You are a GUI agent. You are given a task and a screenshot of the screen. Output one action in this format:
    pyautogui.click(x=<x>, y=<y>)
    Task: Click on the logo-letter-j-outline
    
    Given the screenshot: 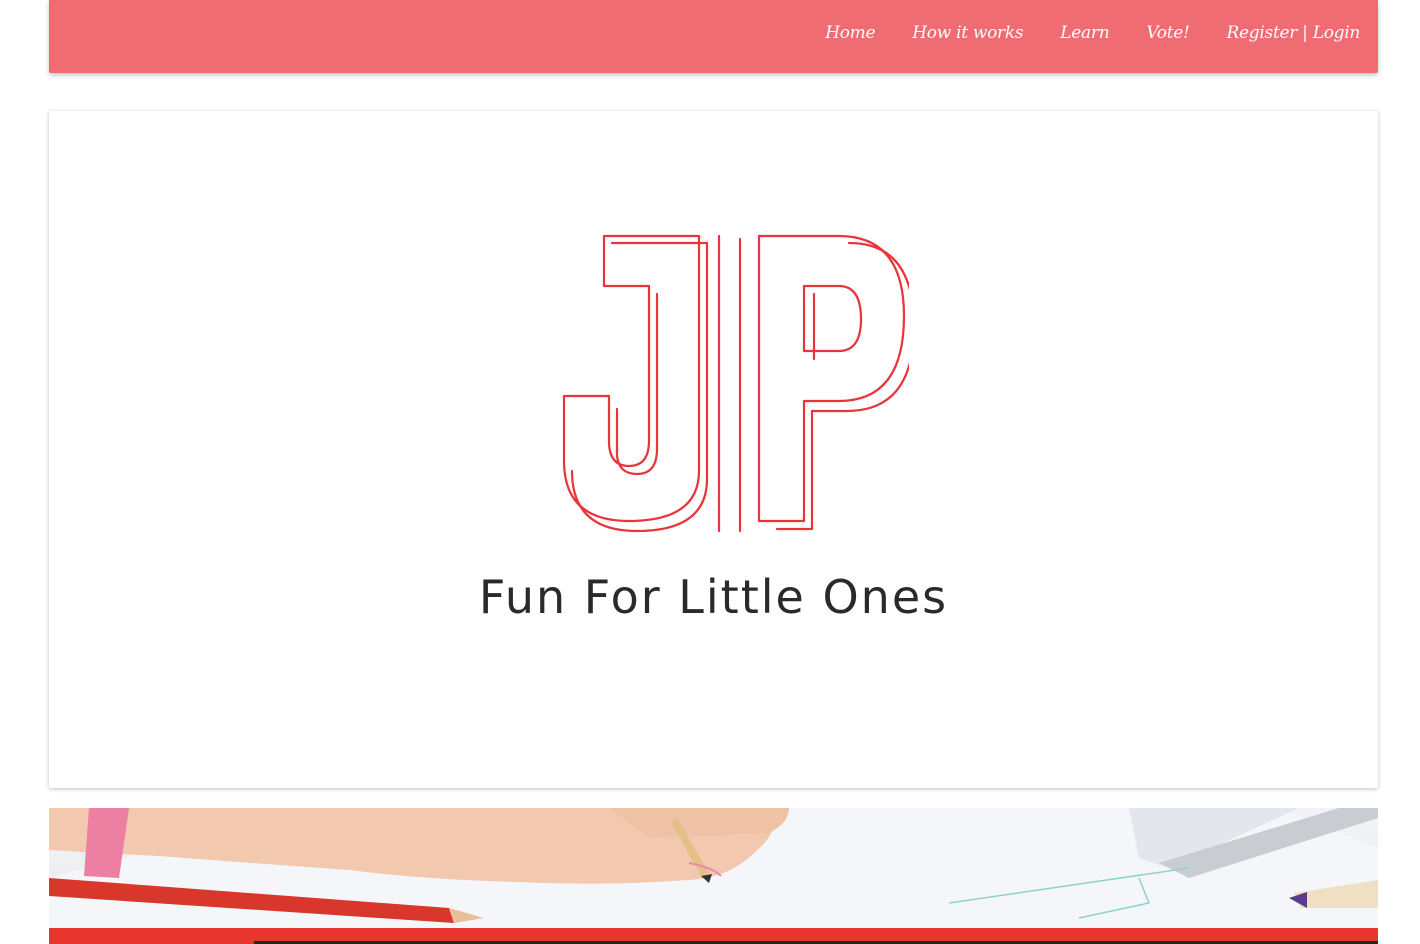 What is the action you would take?
    pyautogui.click(x=631, y=378)
    